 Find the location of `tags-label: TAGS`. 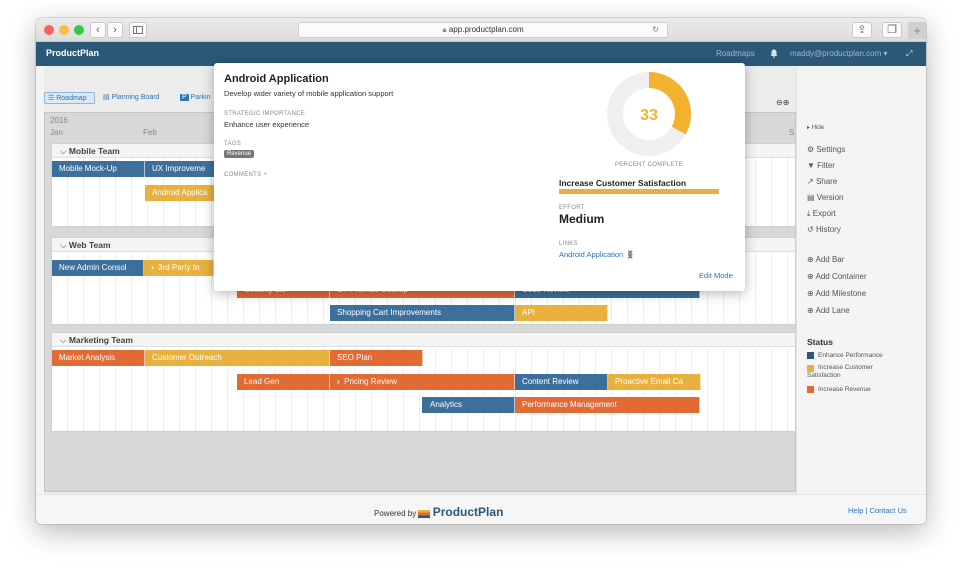

tags-label: TAGS is located at coordinates (233, 144).